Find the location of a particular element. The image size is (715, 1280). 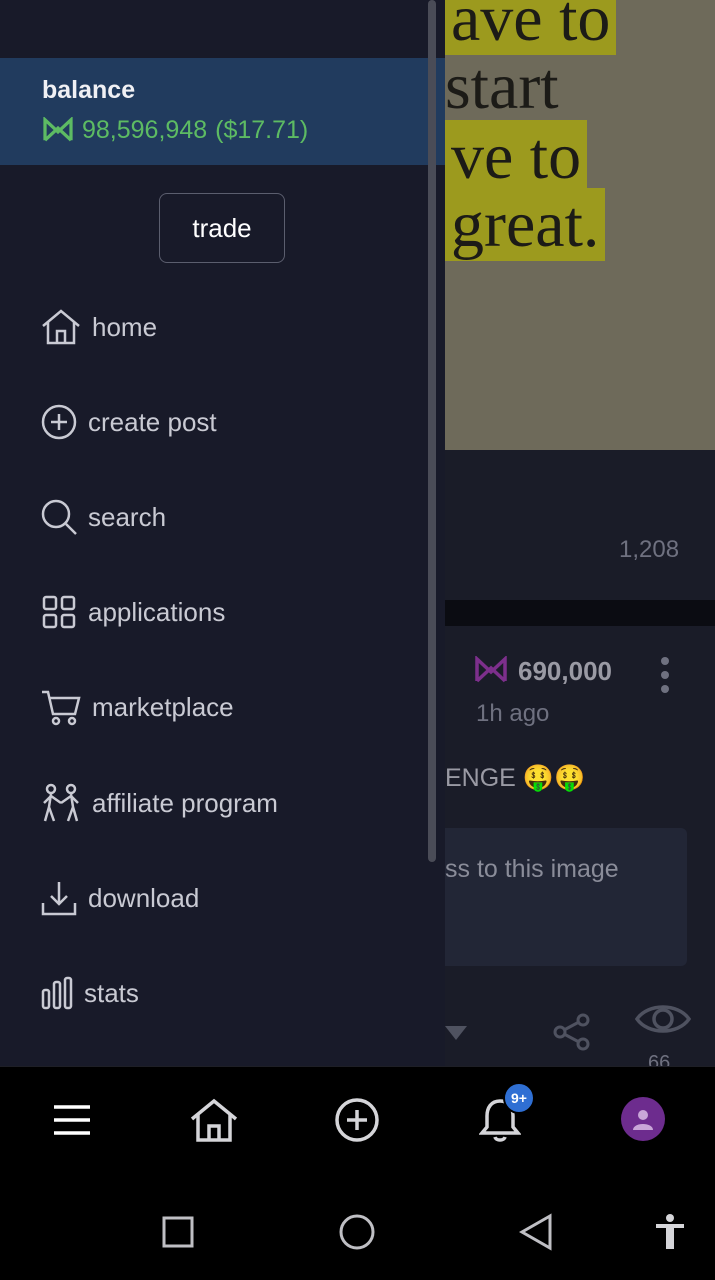

nav-item-search: search is located at coordinates (103, 517).